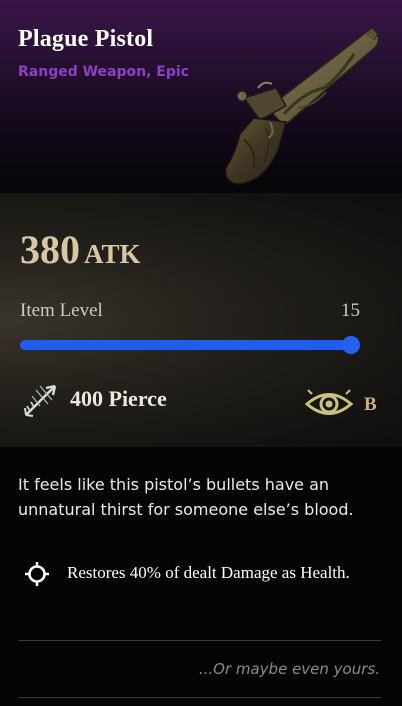  I want to click on eye-icon, so click(329, 402).